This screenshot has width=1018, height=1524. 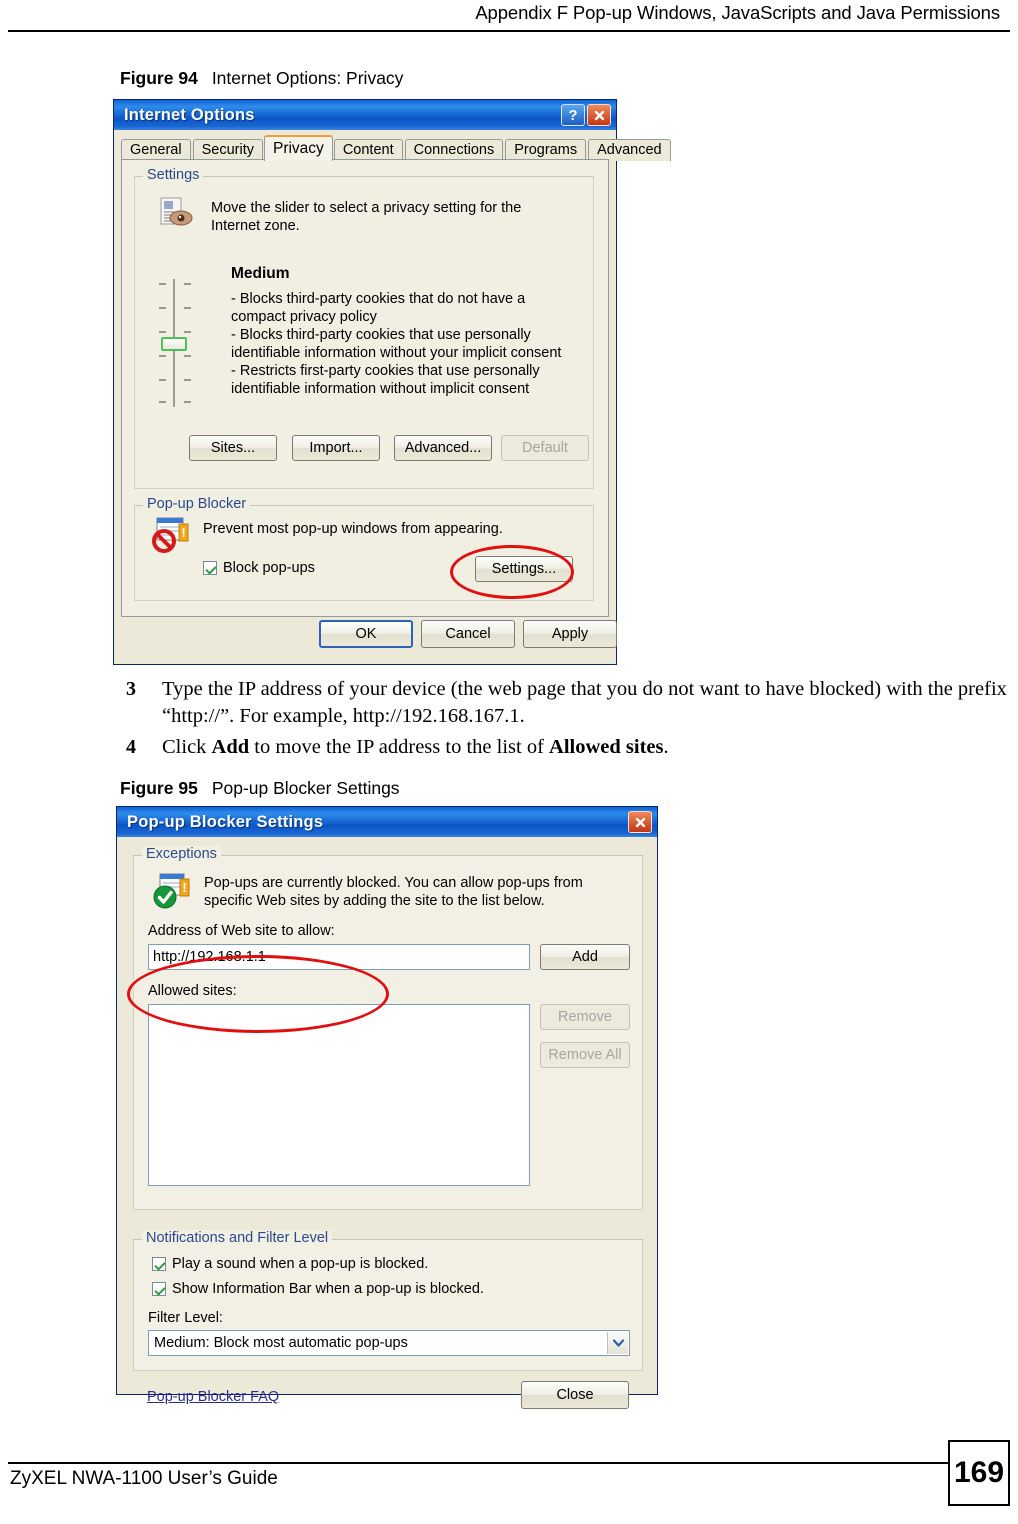 I want to click on step-3-number: 3, so click(x=131, y=689).